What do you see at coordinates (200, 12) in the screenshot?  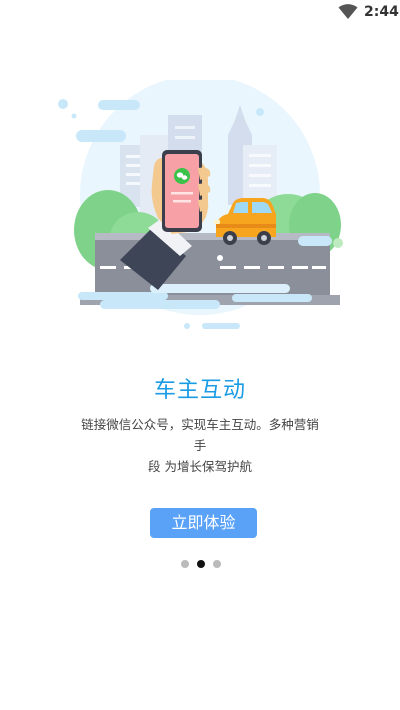 I see `status-bar: 2:44` at bounding box center [200, 12].